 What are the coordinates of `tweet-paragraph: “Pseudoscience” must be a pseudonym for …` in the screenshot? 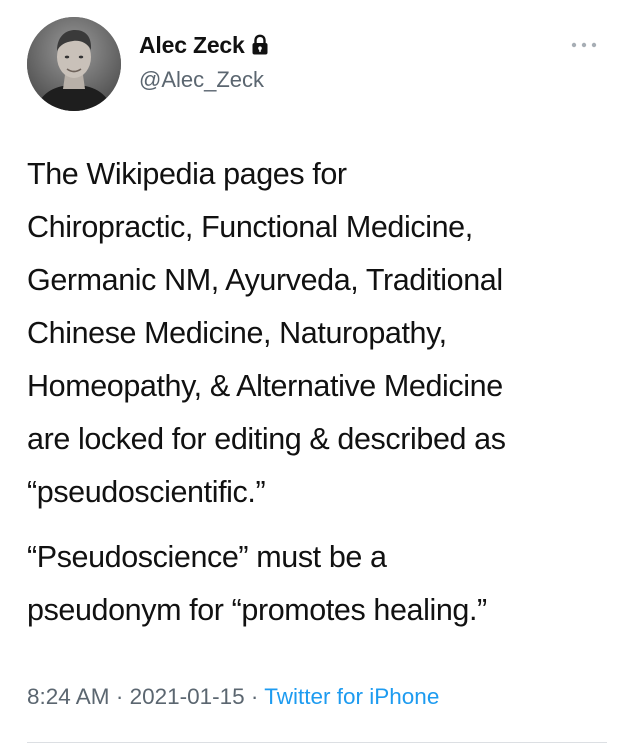 It's located at (257, 583).